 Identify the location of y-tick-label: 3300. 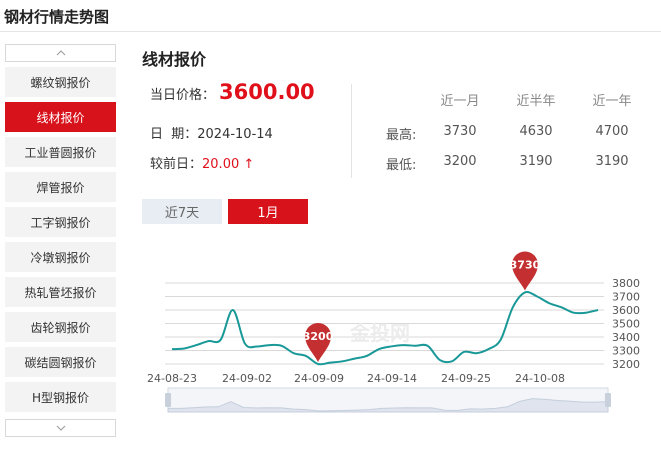
(626, 351).